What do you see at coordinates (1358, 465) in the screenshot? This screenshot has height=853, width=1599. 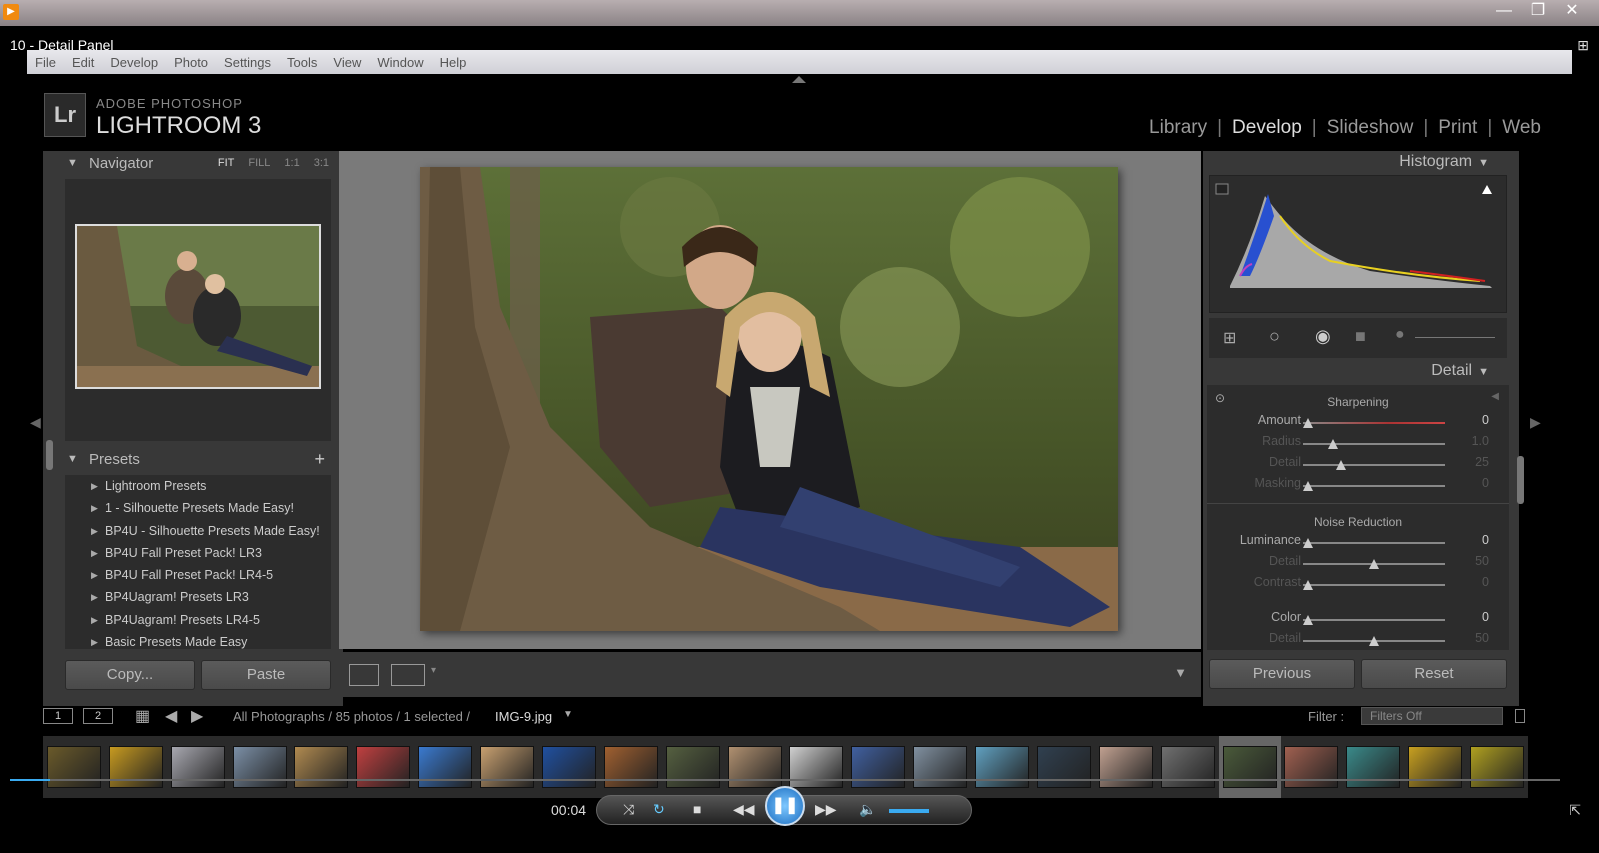 I see `slider-detail: Detail 25` at bounding box center [1358, 465].